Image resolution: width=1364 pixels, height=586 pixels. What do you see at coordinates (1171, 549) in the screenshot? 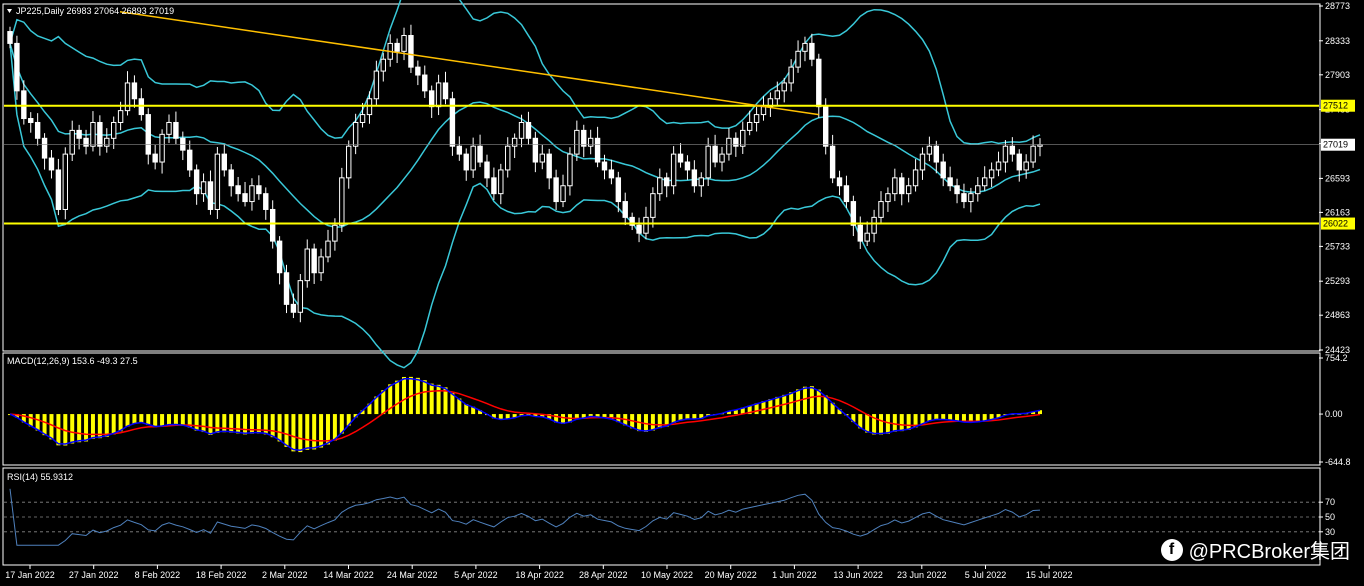
I see `facebook-icon: f` at bounding box center [1171, 549].